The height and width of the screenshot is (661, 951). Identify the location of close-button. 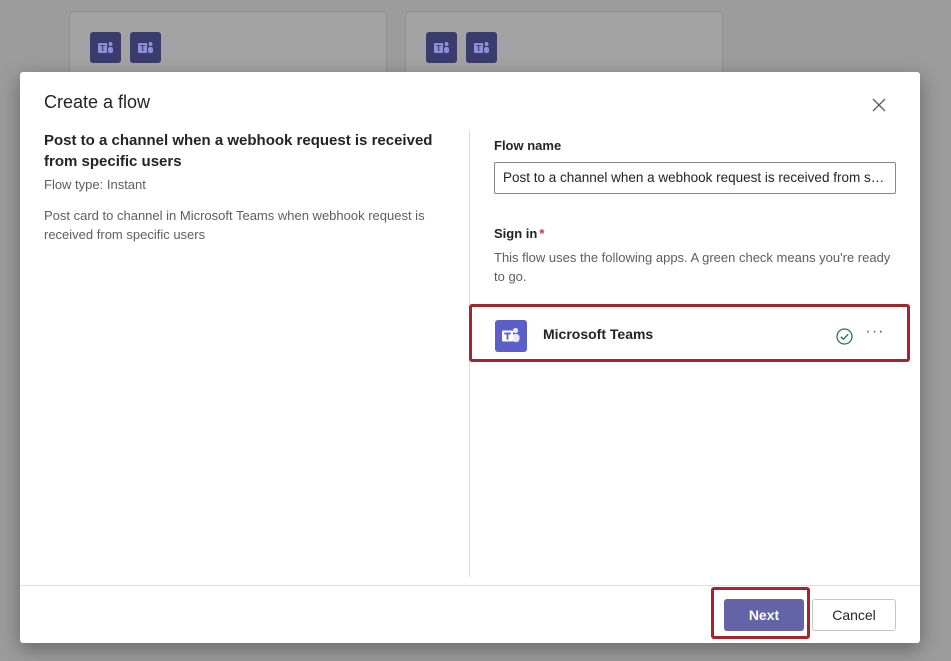
(879, 105).